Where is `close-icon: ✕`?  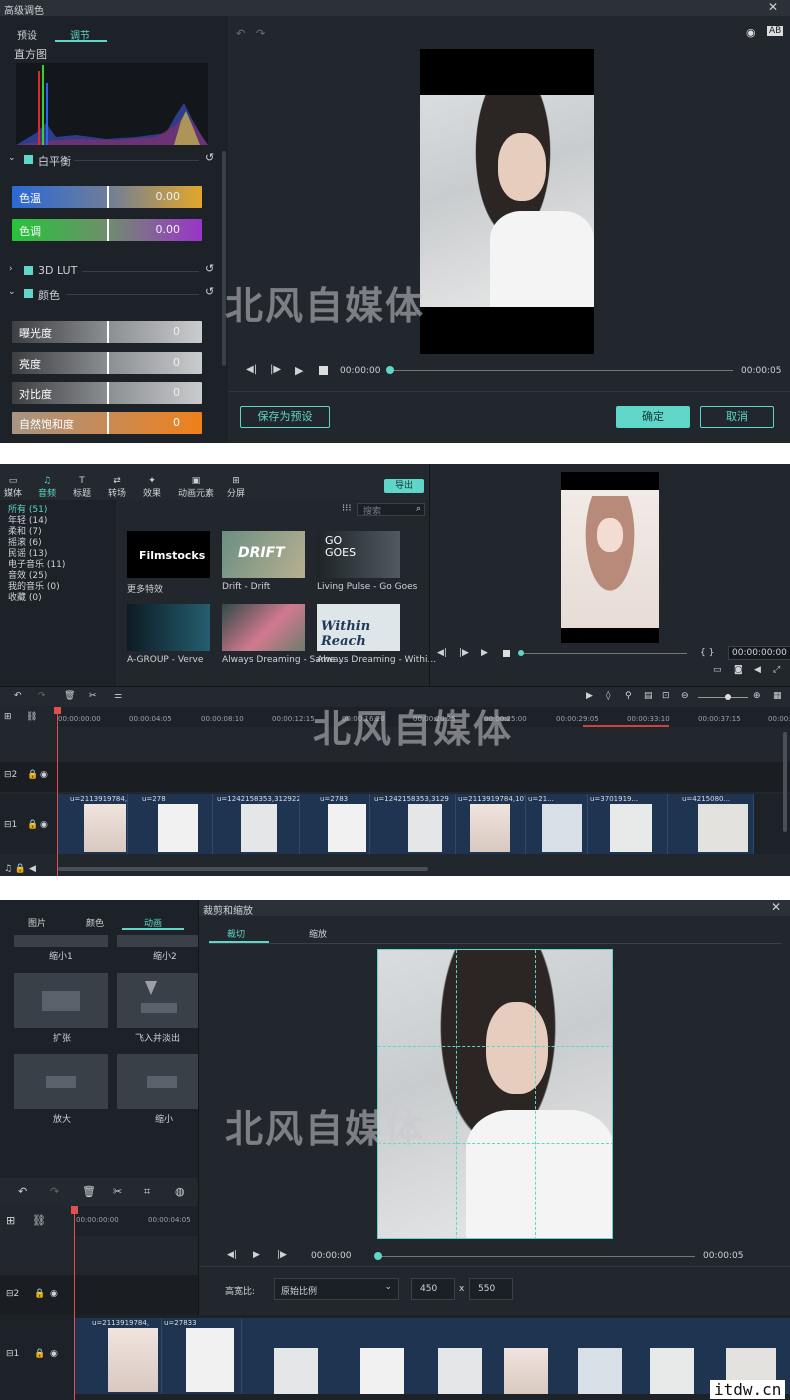 close-icon: ✕ is located at coordinates (773, 7).